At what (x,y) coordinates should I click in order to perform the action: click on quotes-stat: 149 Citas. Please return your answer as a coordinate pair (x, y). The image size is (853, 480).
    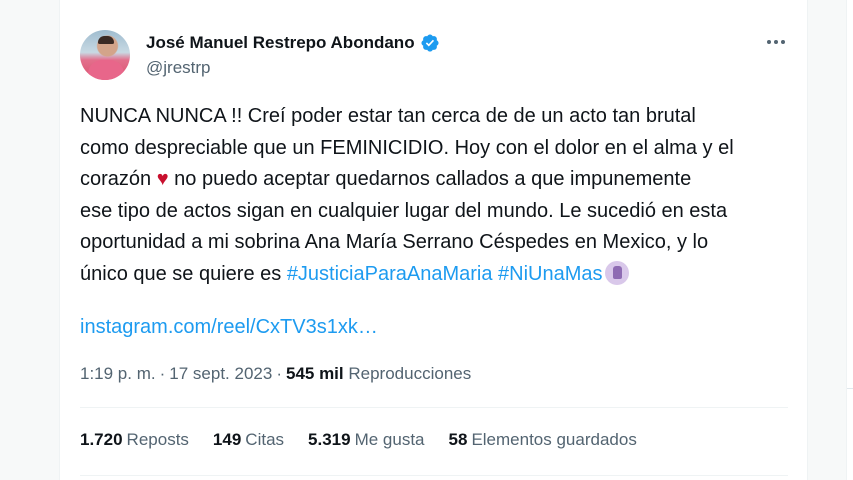
    Looking at the image, I should click on (248, 440).